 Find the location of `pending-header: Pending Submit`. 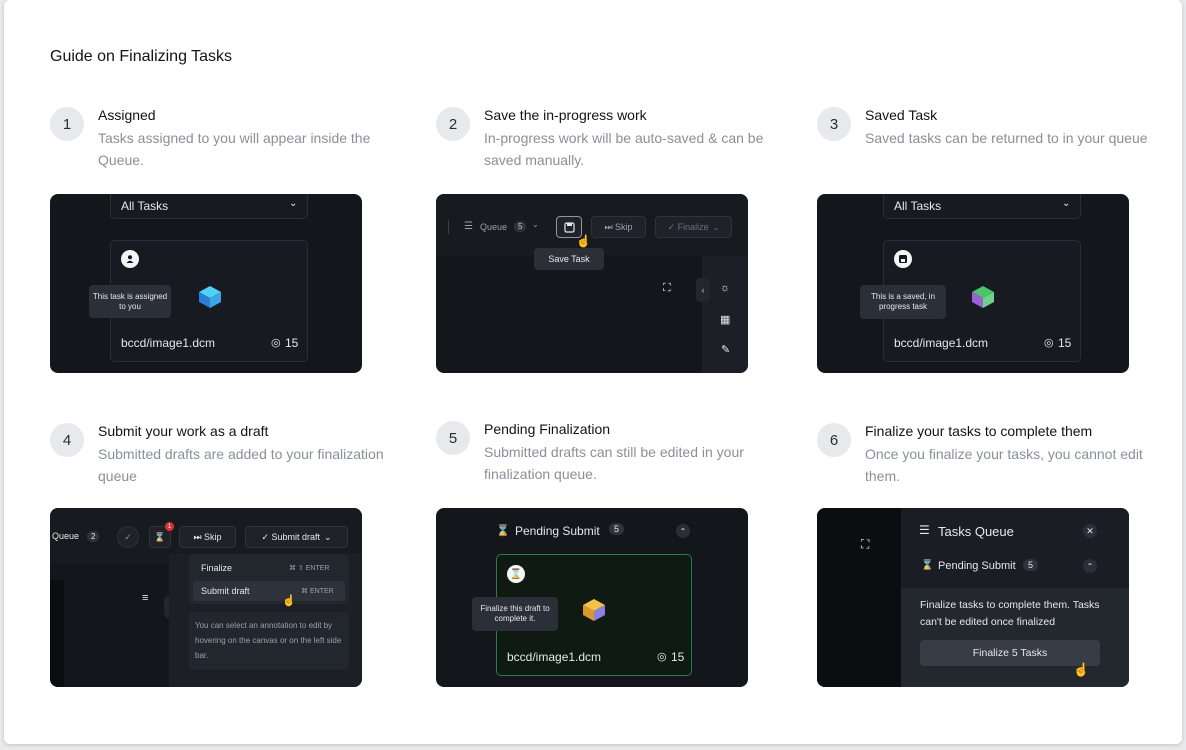

pending-header: Pending Submit is located at coordinates (557, 531).